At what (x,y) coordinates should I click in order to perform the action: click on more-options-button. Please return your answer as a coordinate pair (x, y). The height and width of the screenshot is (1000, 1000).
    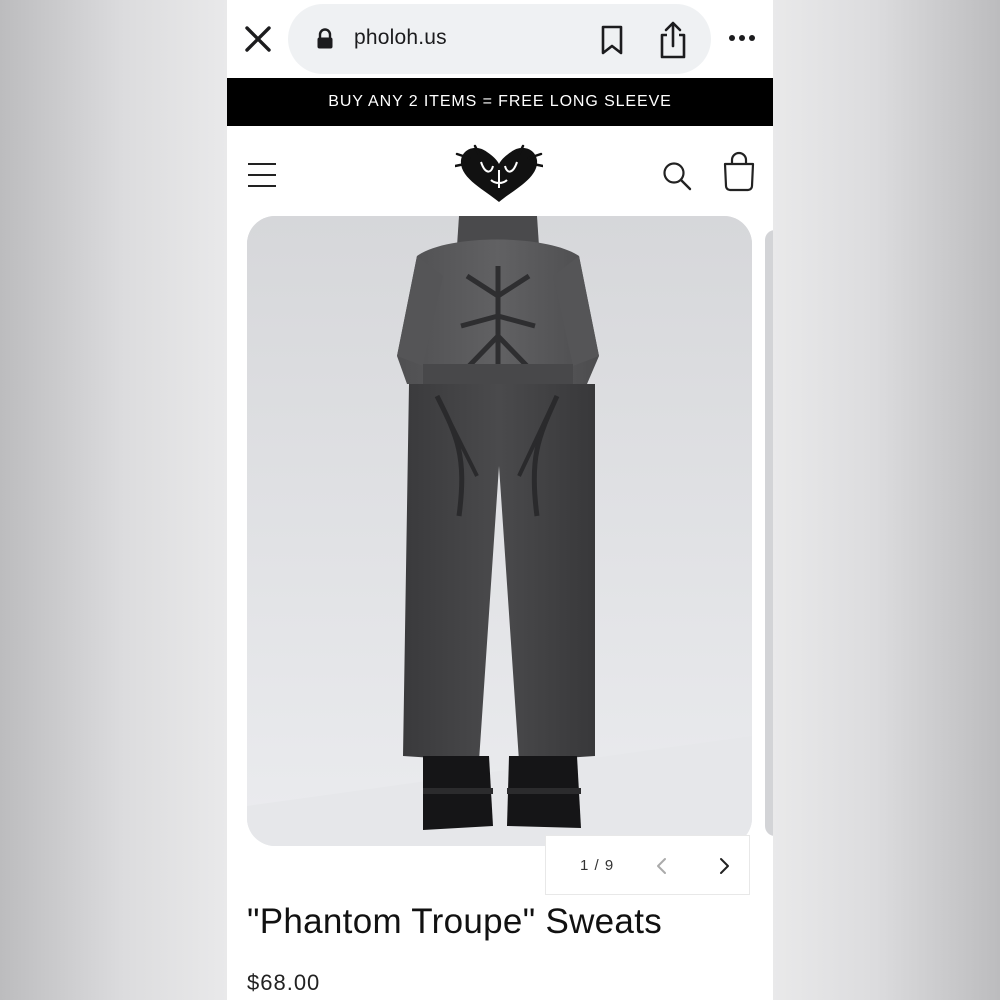
    Looking at the image, I should click on (742, 38).